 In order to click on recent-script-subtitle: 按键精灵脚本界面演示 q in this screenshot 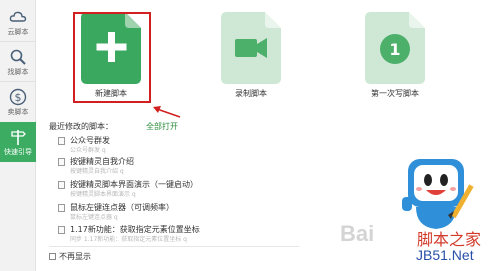, I will do `click(103, 194)`.